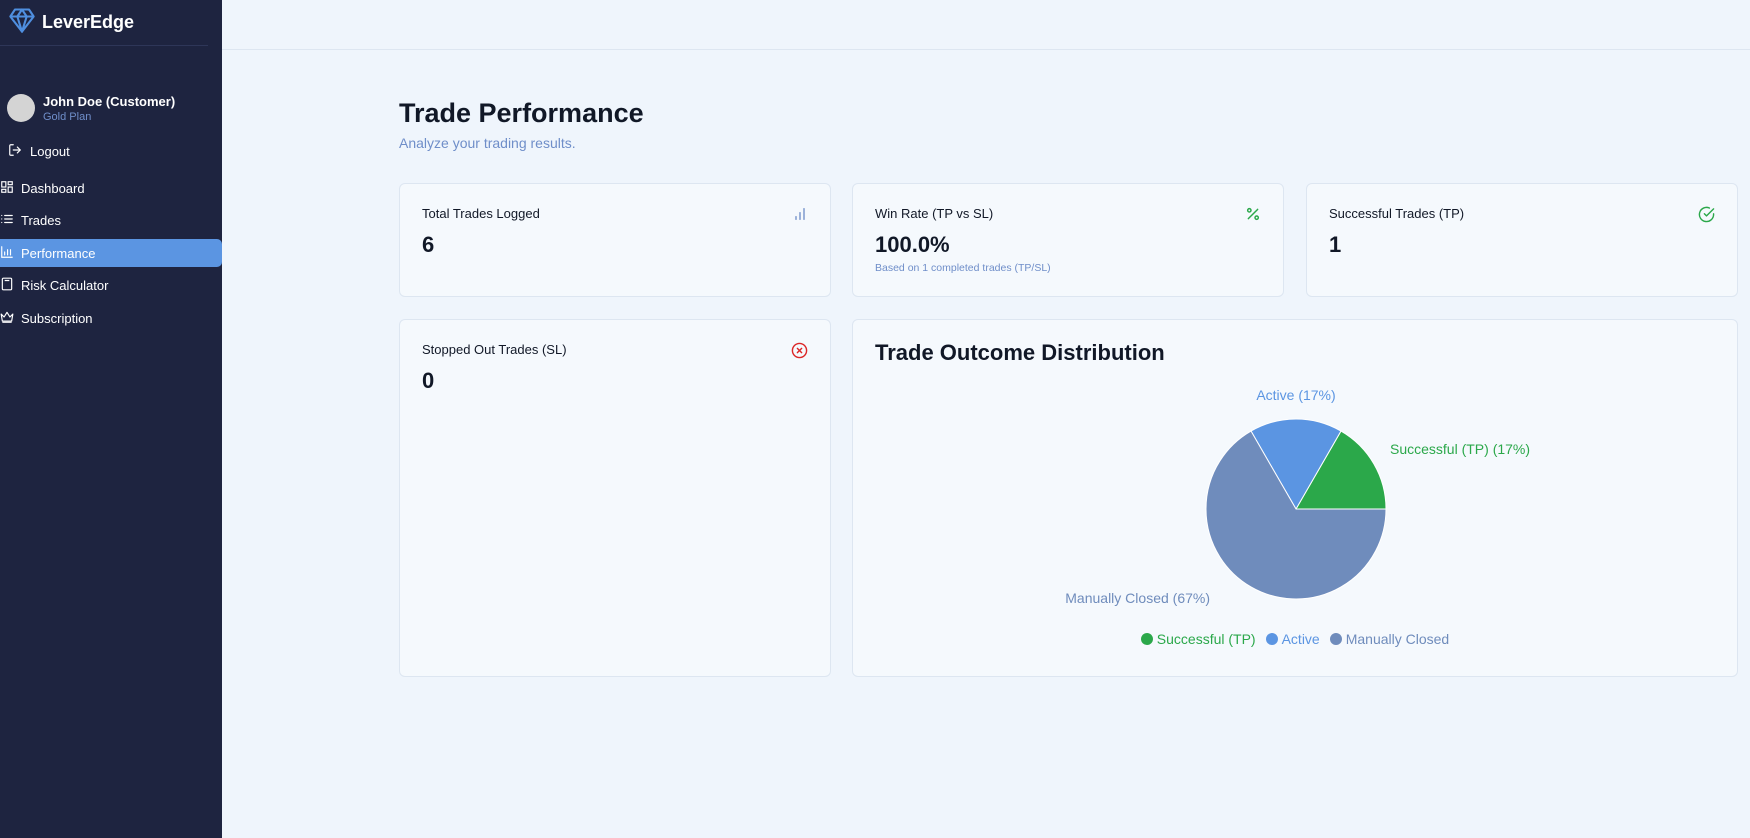 This screenshot has width=1750, height=838. I want to click on user-profile: John Doe (Customer) Gold Plan, so click(111, 96).